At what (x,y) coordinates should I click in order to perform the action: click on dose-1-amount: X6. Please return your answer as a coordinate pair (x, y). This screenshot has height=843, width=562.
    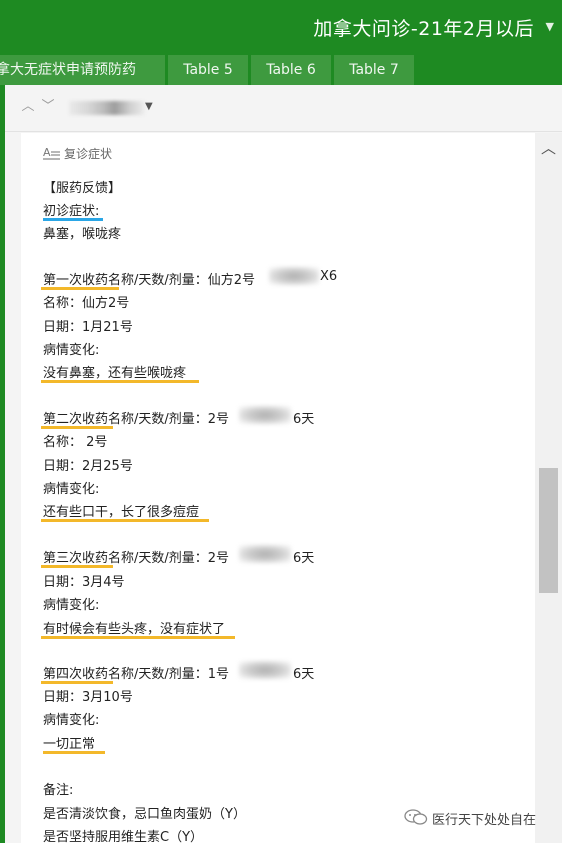
    Looking at the image, I should click on (329, 276).